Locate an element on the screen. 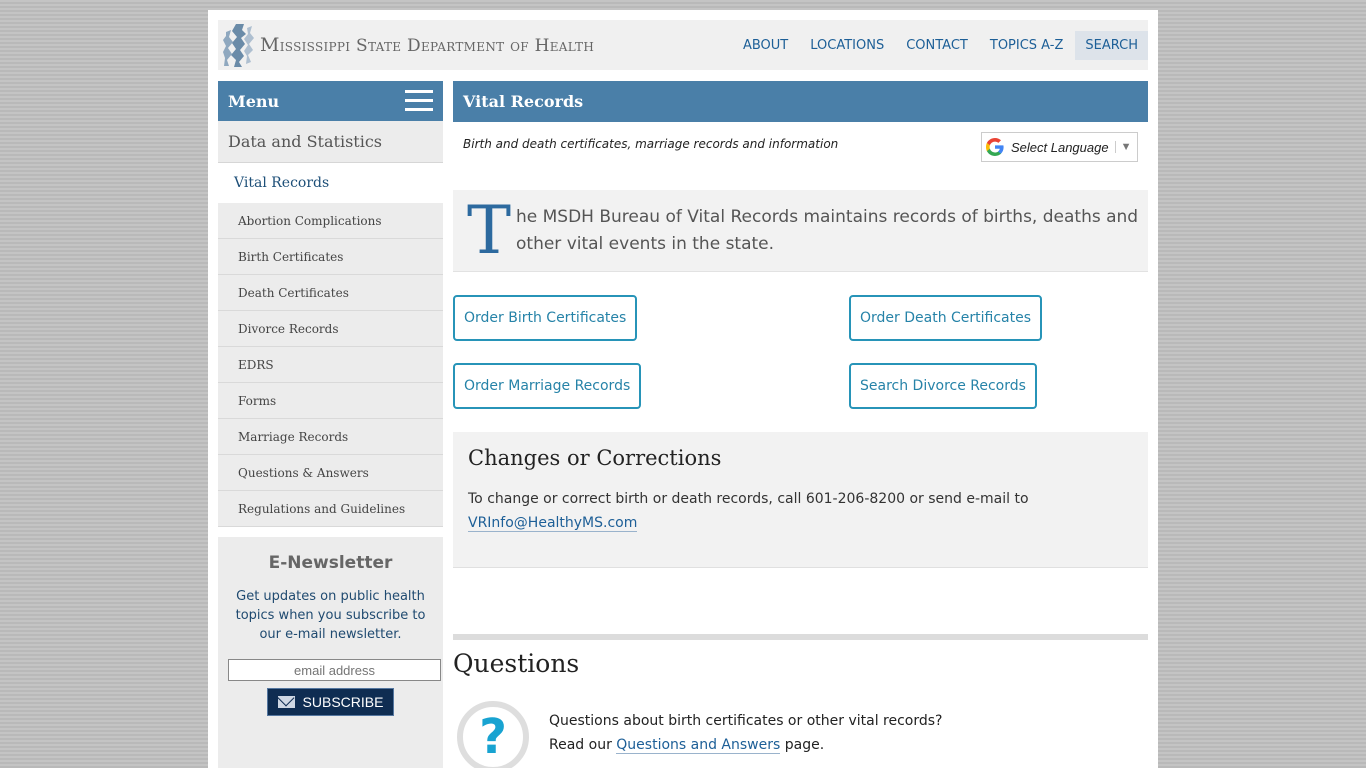 The width and height of the screenshot is (1366, 768). questions-line2-pre: Read our is located at coordinates (580, 745).